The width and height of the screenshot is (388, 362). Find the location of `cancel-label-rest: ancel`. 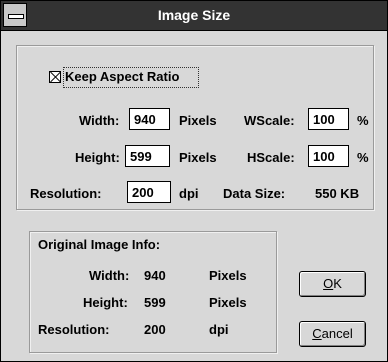

cancel-label-rest: ancel is located at coordinates (337, 333).